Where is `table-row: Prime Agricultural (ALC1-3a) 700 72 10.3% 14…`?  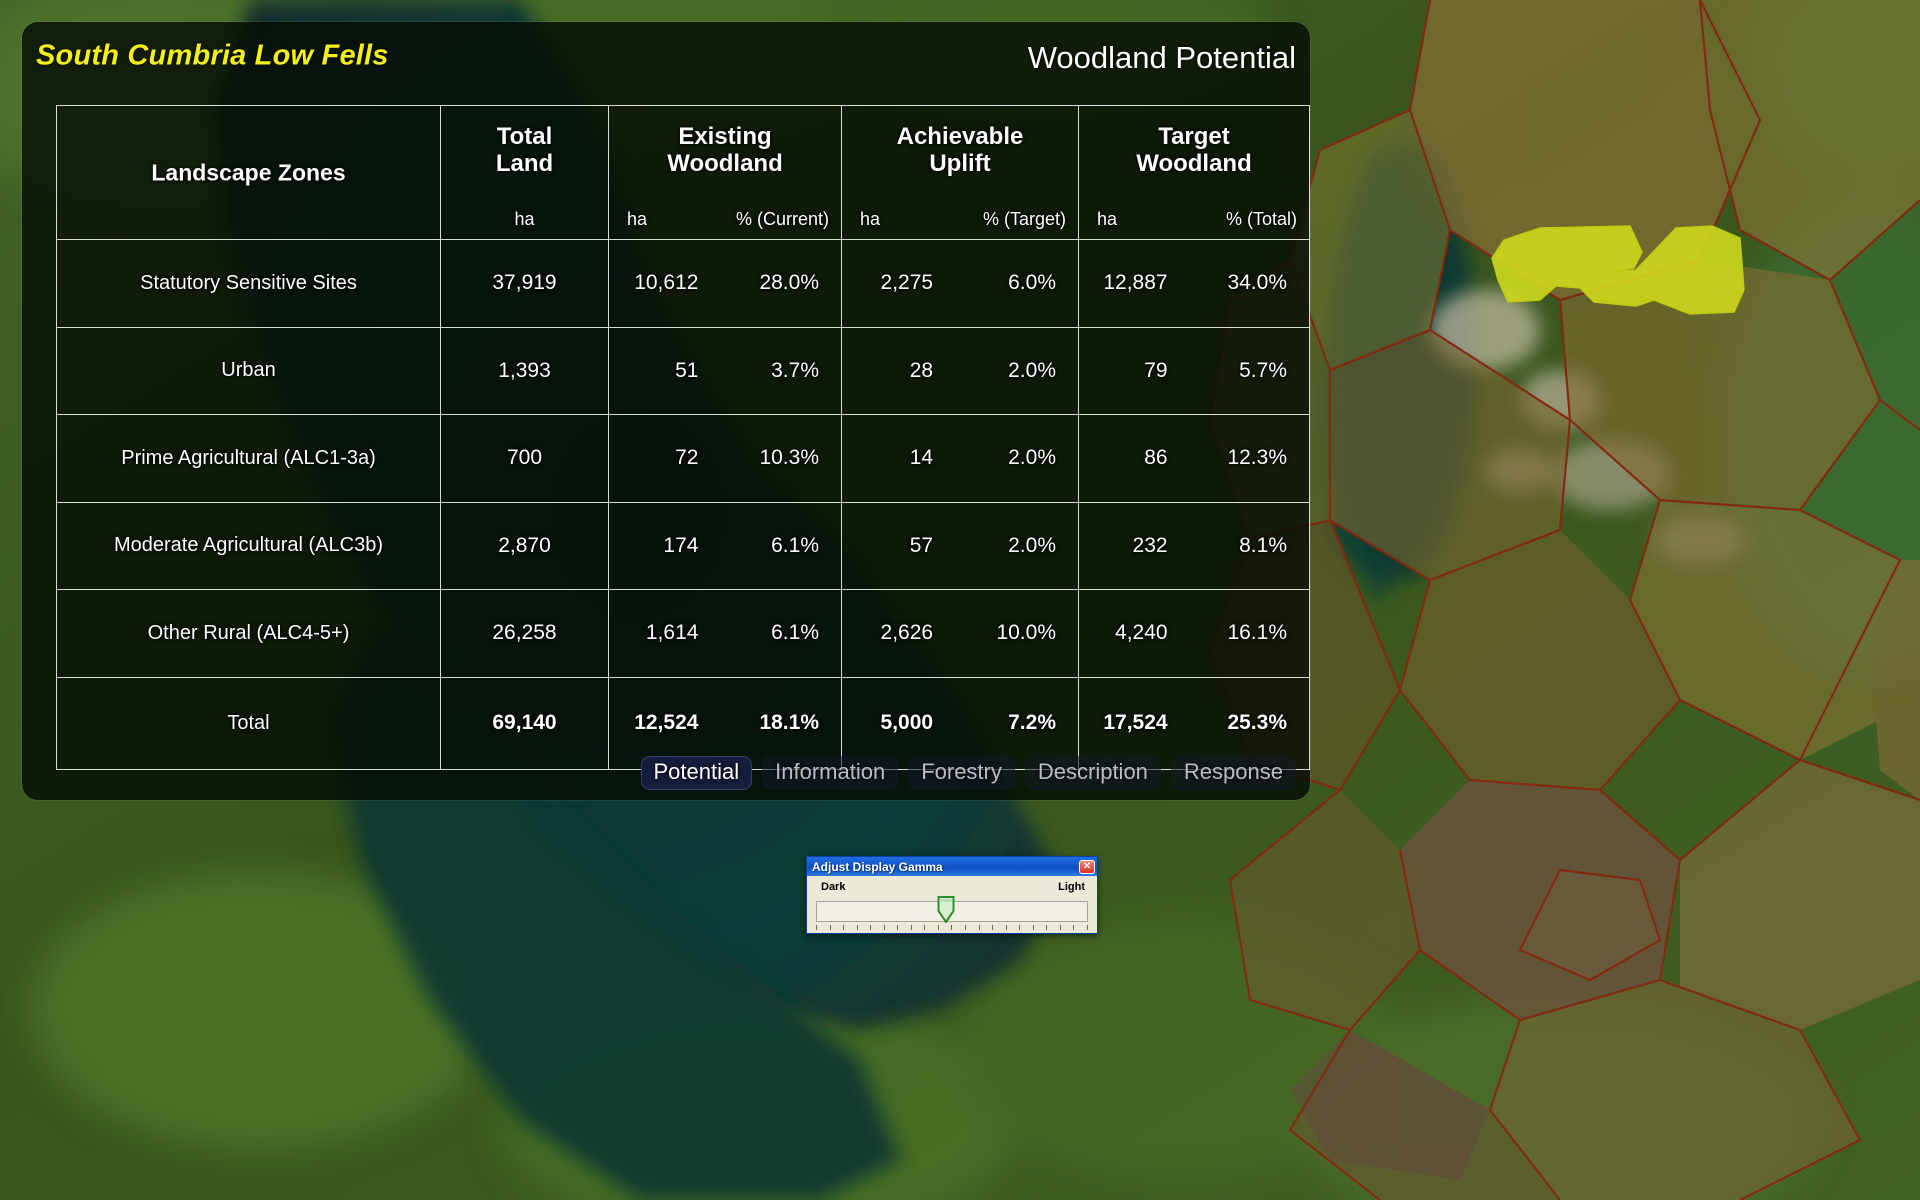
table-row: Prime Agricultural (ALC1-3a) 700 72 10.3% 14… is located at coordinates (683, 458).